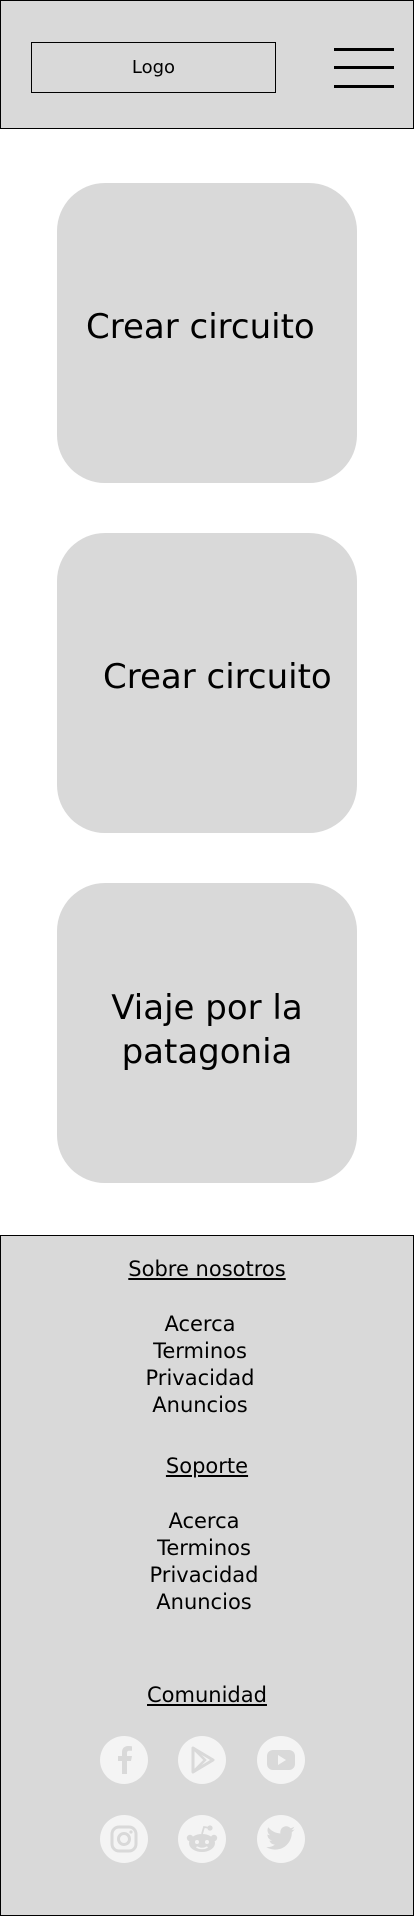  What do you see at coordinates (124, 1760) in the screenshot?
I see `facebook-icon` at bounding box center [124, 1760].